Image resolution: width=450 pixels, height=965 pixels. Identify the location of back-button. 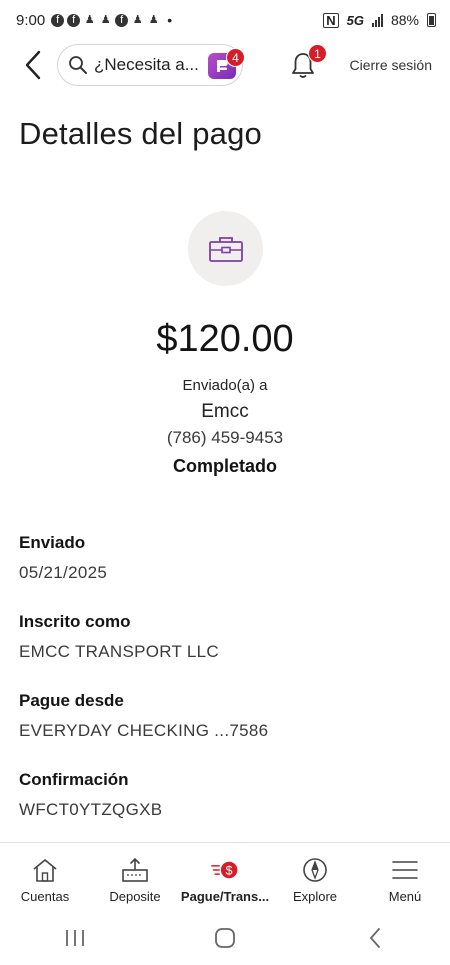
(33, 65).